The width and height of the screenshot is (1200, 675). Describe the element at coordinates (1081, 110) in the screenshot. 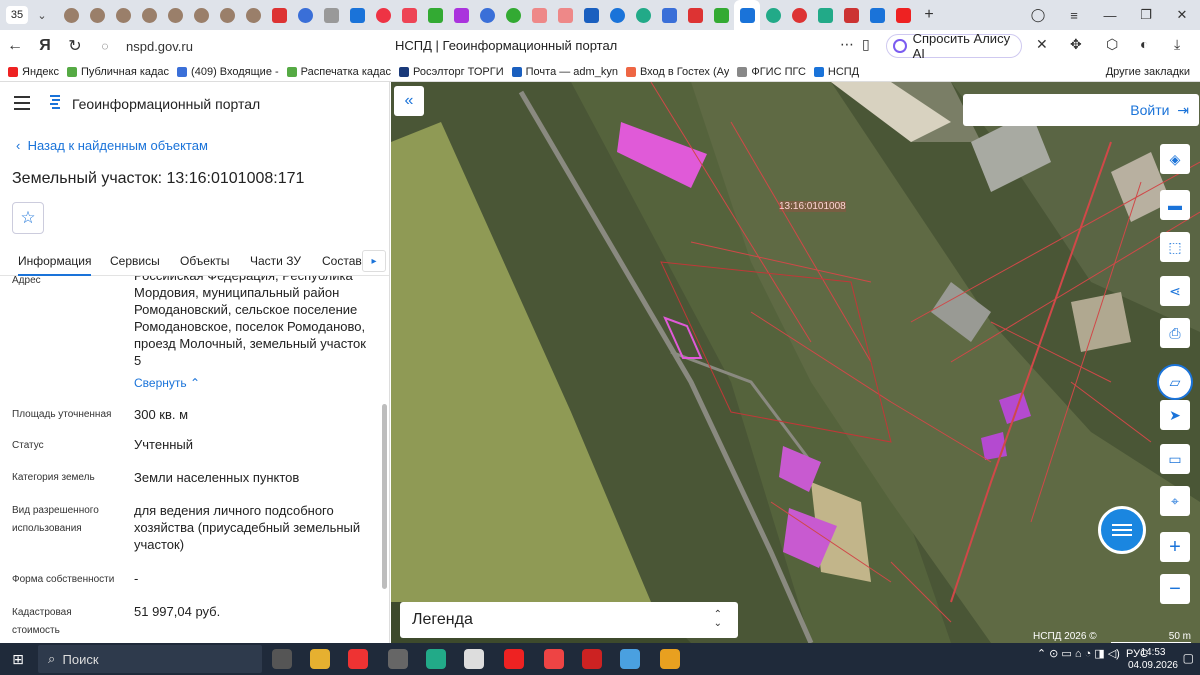

I see `login-button: Войти ⇥` at that location.